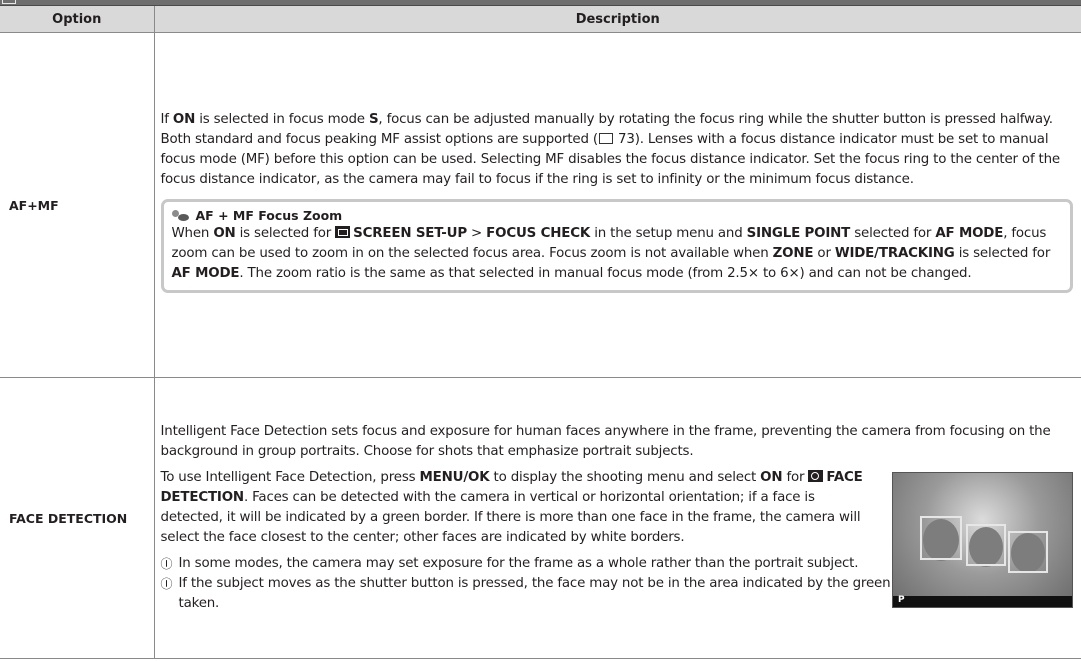 The image size is (1081, 661). Describe the element at coordinates (180, 216) in the screenshot. I see `hint-icon` at that location.